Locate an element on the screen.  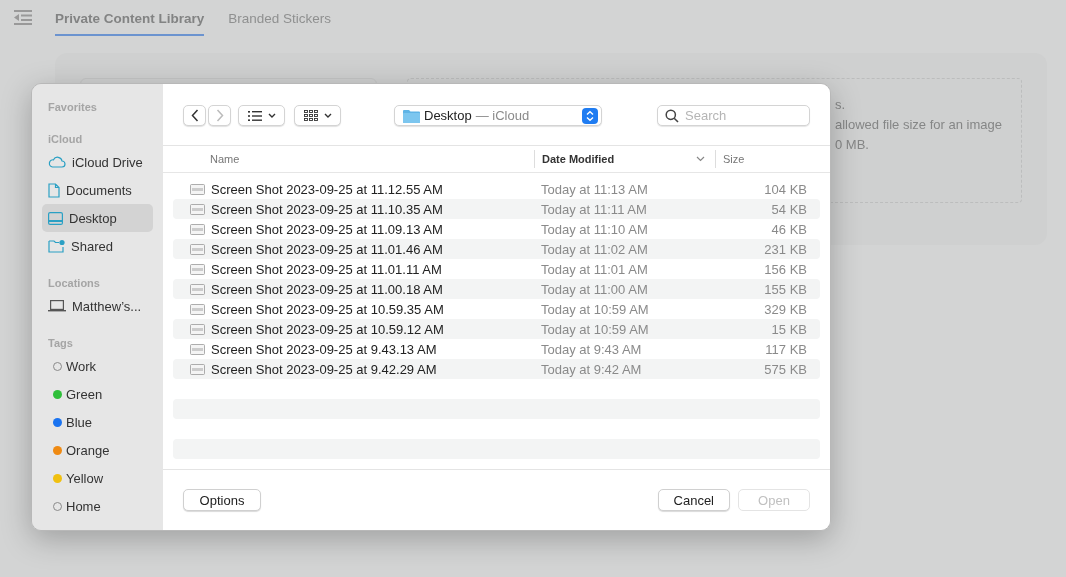
file-row: Screen Shot 2023-09-25 at 11.01.46 AM Today at 11:02 AM 231 KB is located at coordinates (496, 249).